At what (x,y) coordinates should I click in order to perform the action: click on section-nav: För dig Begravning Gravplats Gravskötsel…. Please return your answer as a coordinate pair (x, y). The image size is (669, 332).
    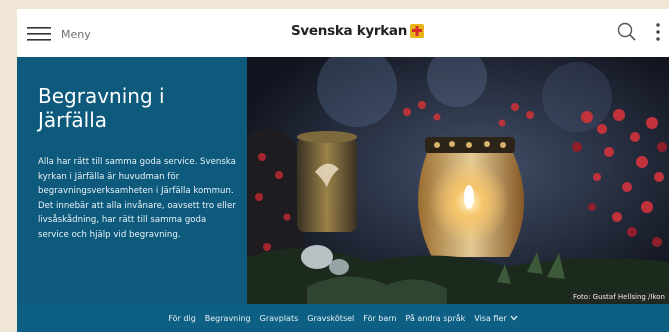
    Looking at the image, I should click on (343, 318).